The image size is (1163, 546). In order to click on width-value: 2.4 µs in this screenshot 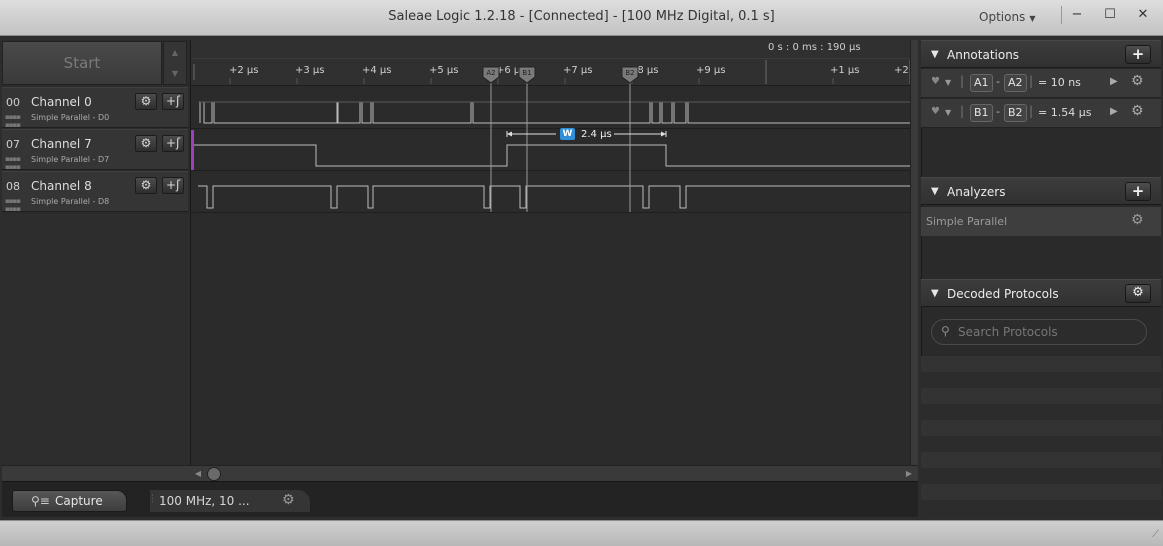, I will do `click(596, 134)`.